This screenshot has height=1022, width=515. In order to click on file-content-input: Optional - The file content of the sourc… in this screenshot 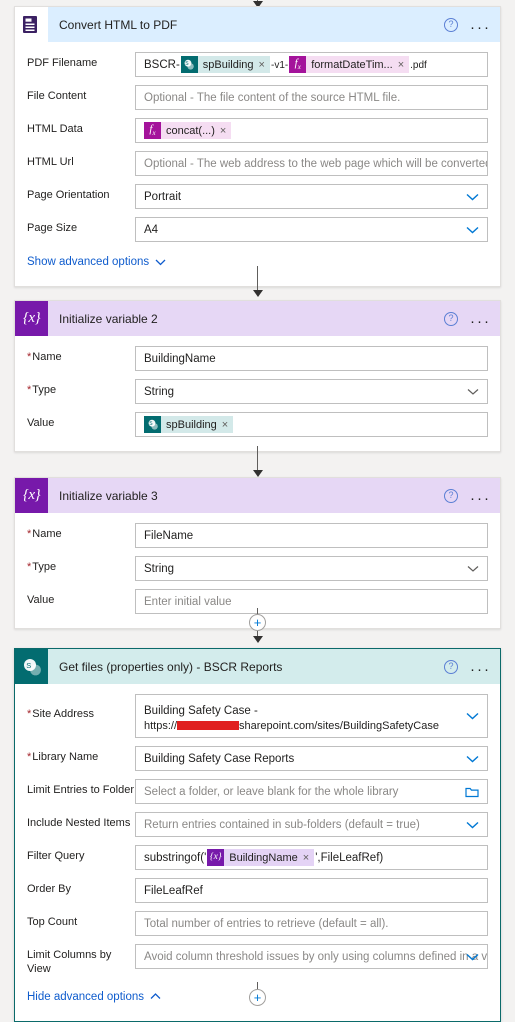, I will do `click(311, 97)`.